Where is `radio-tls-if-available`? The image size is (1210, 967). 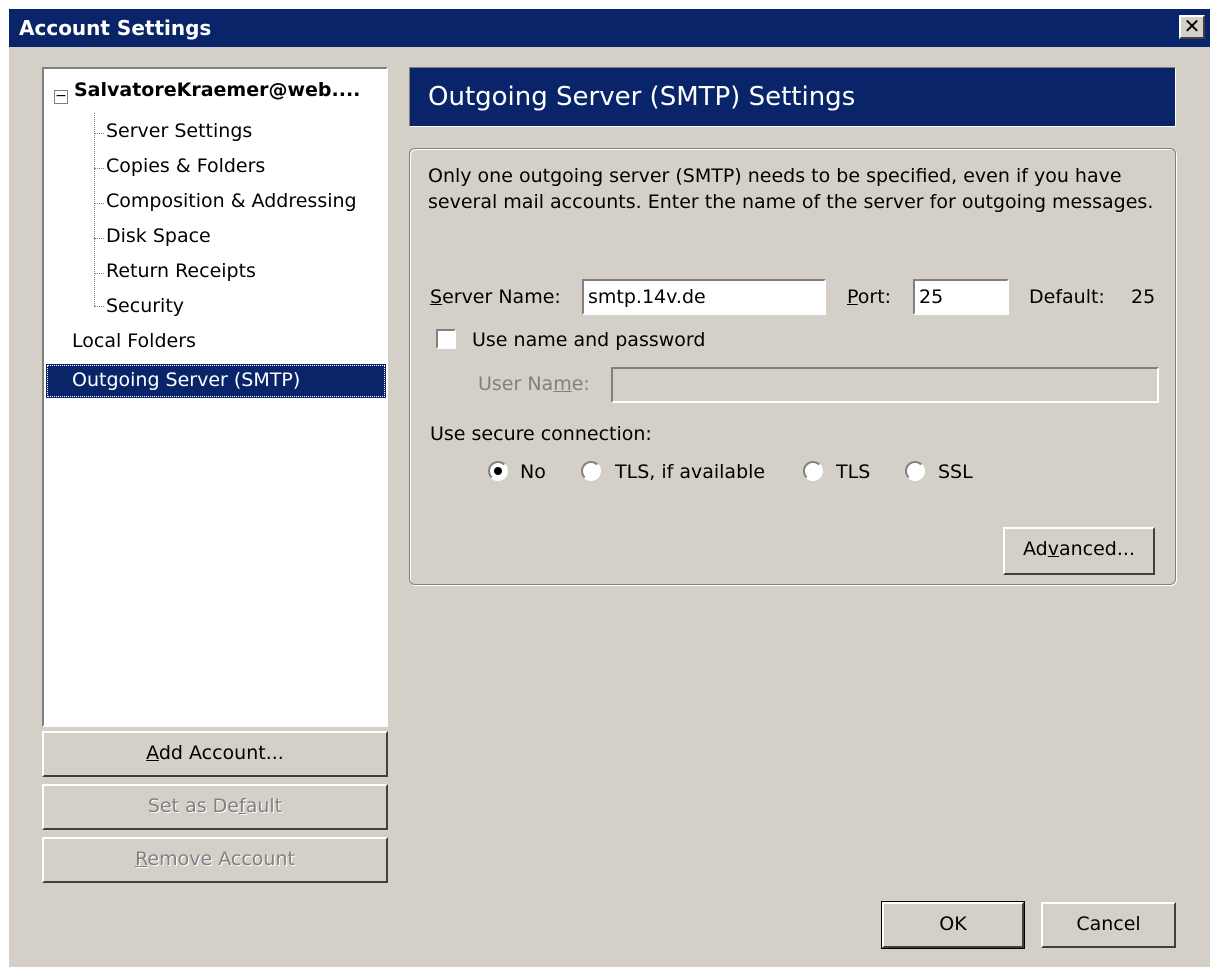
radio-tls-if-available is located at coordinates (591, 471).